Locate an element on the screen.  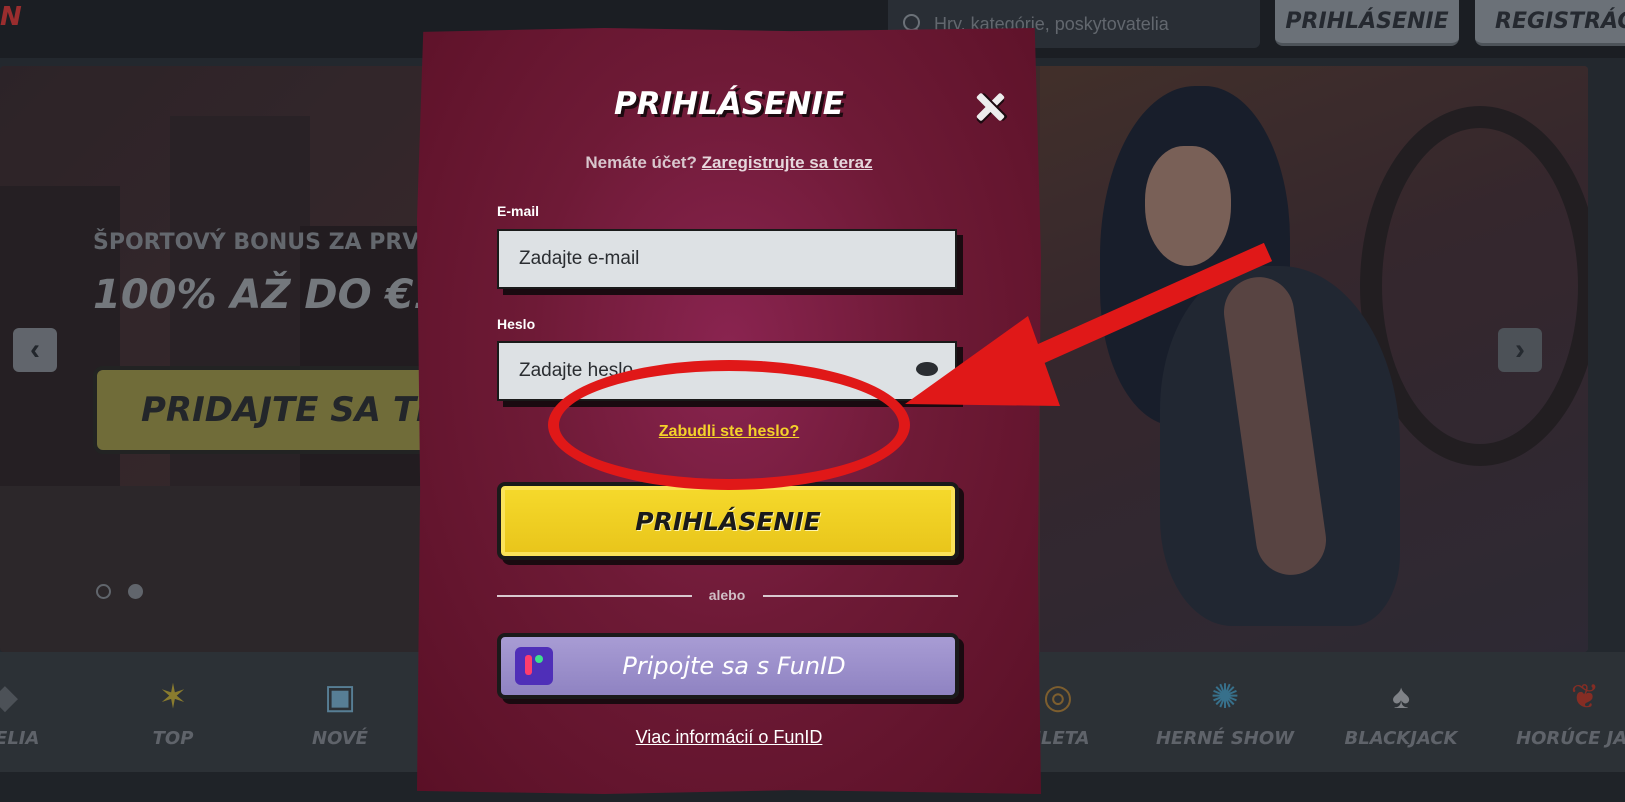
annotation-ellipse is located at coordinates (729, 425).